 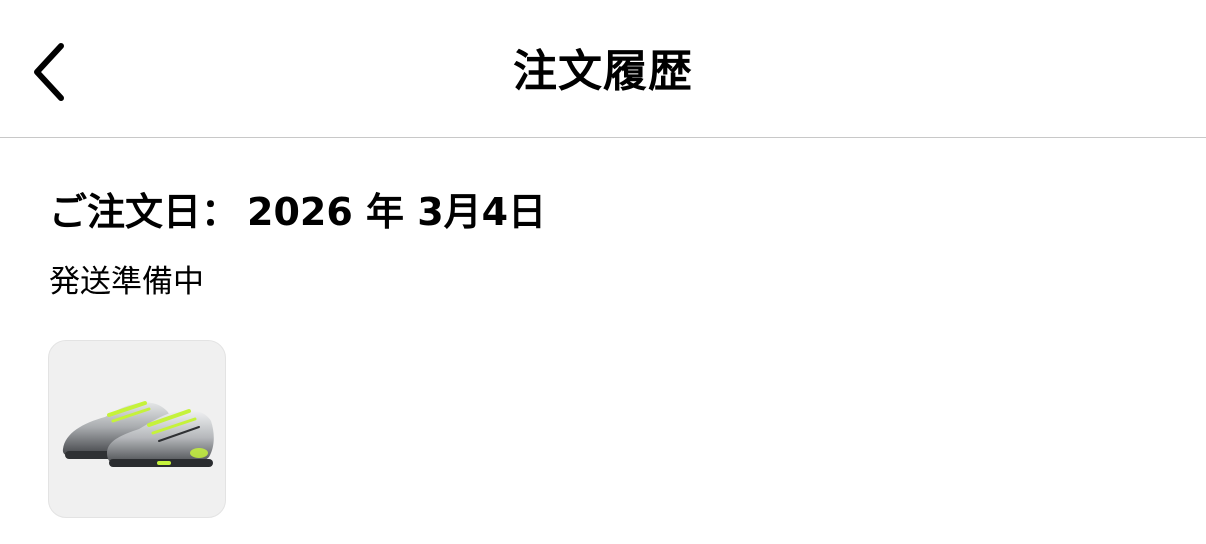 I want to click on product-thumbnail, so click(x=137, y=429).